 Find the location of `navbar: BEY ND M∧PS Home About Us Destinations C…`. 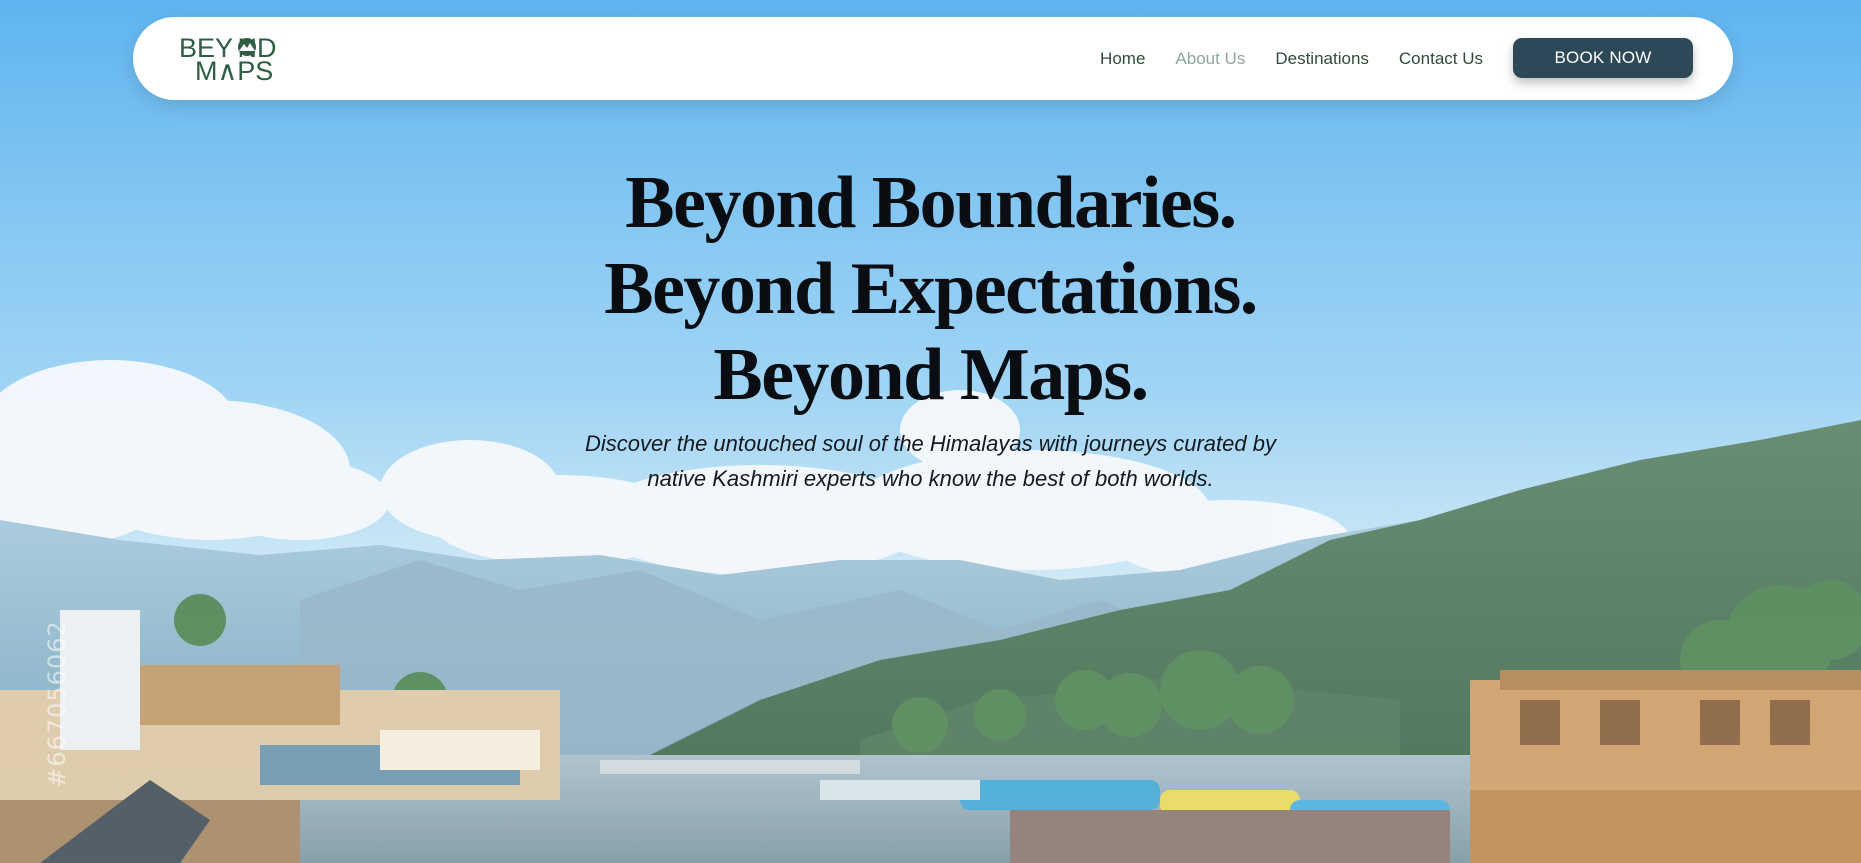

navbar: BEY ND M∧PS Home About Us Destinations C… is located at coordinates (933, 58).